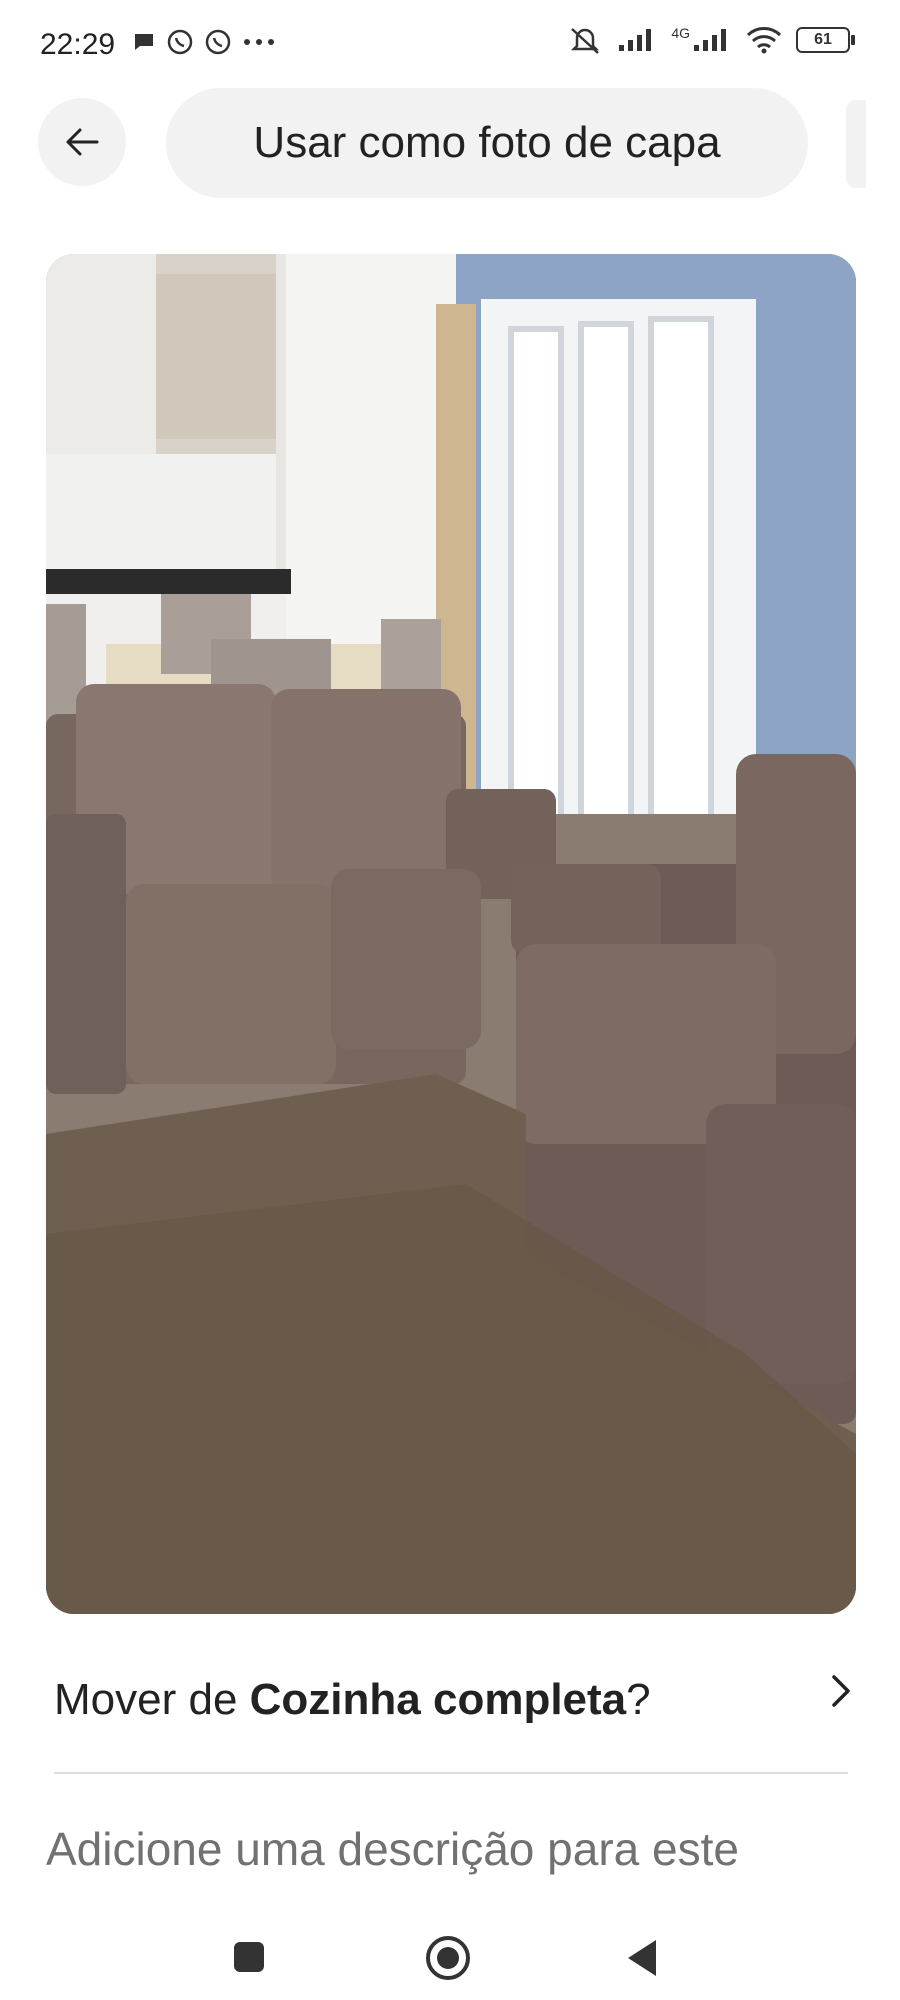 This screenshot has width=900, height=2000. What do you see at coordinates (856, 144) in the screenshot?
I see `next-action-chip` at bounding box center [856, 144].